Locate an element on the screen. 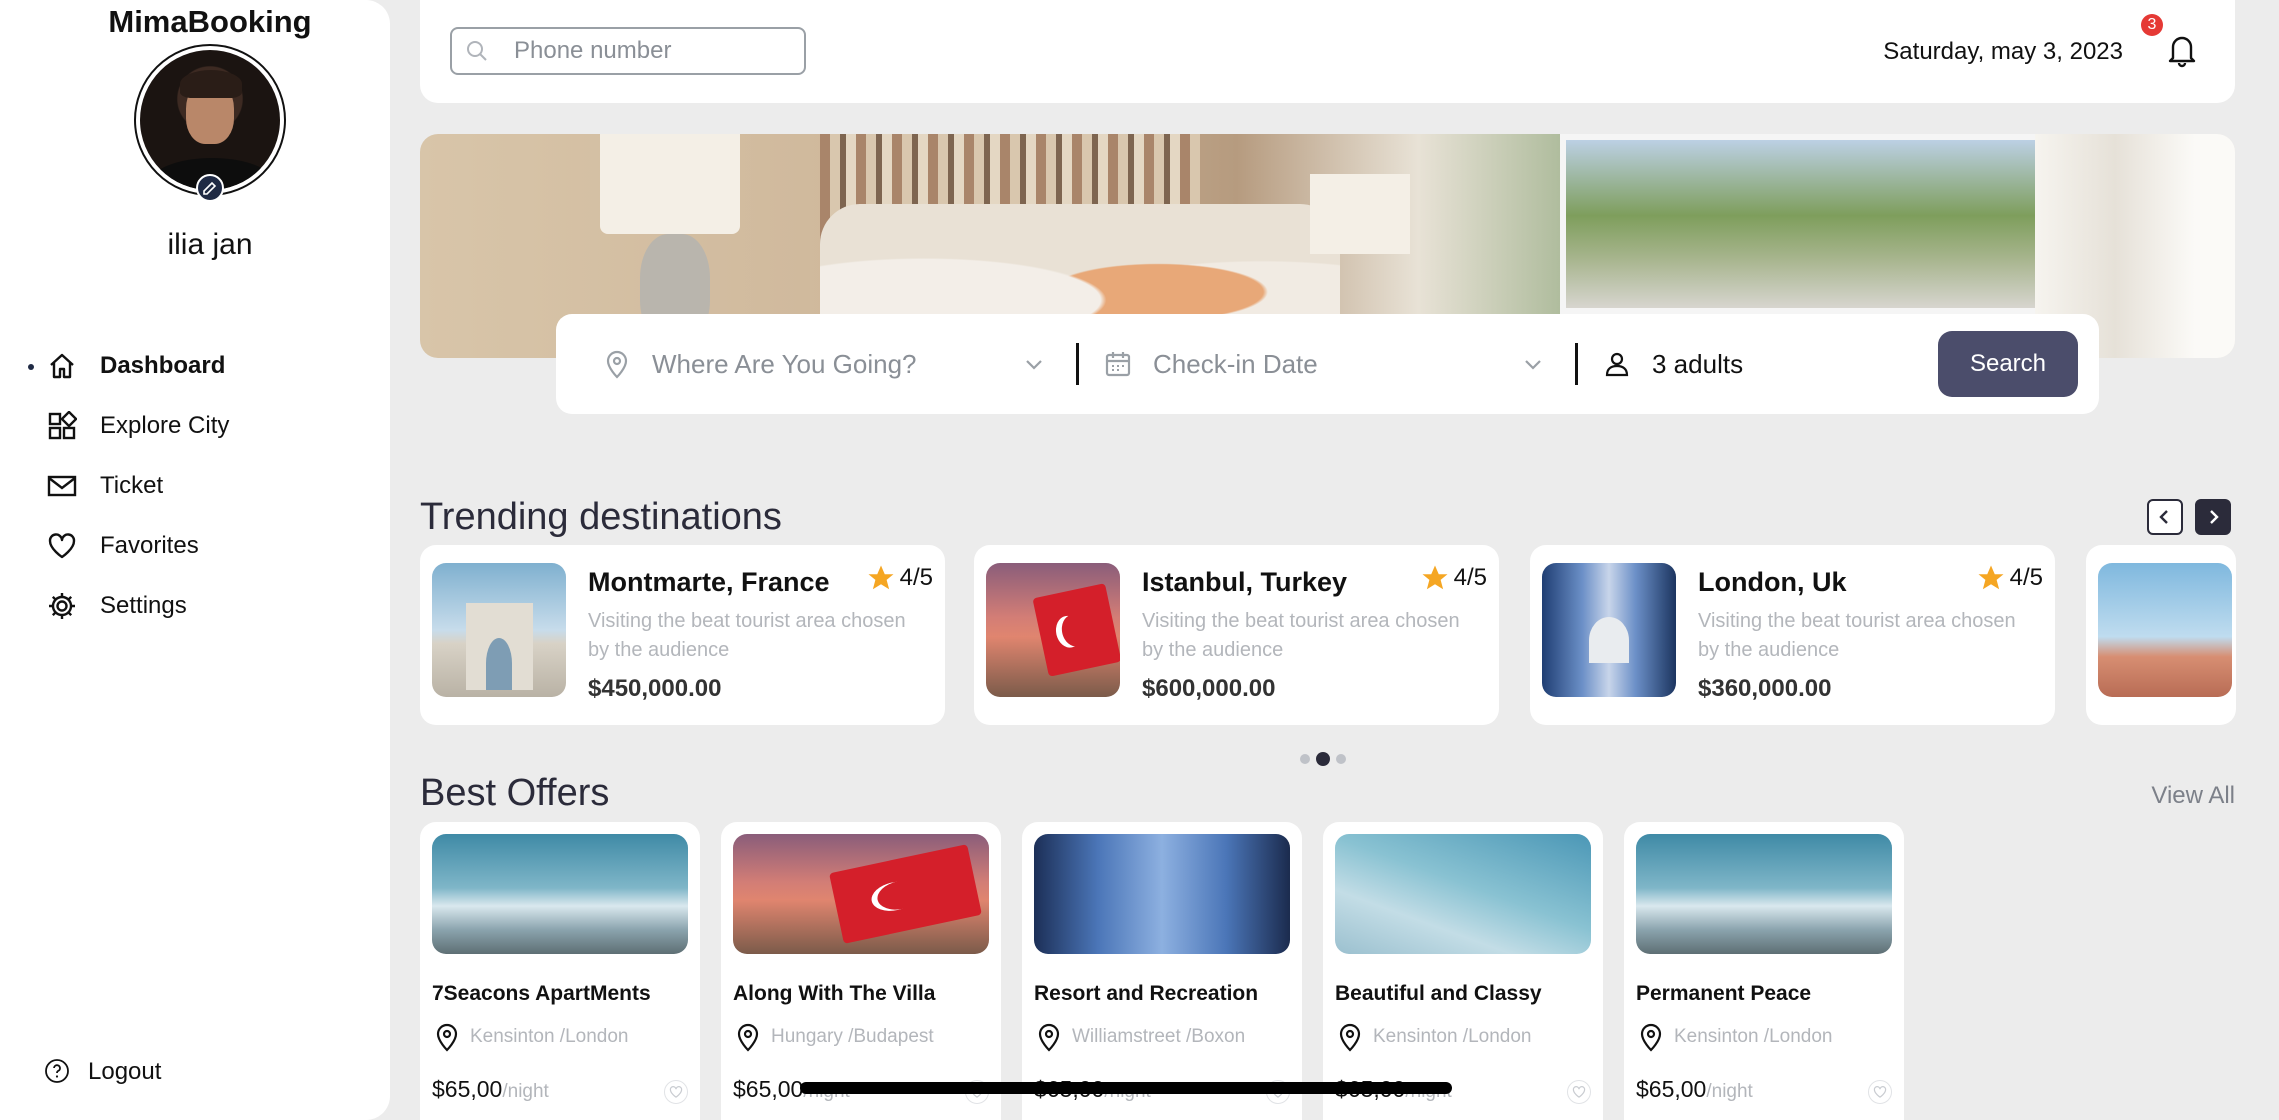  notification-badge: 3 is located at coordinates (2152, 25).